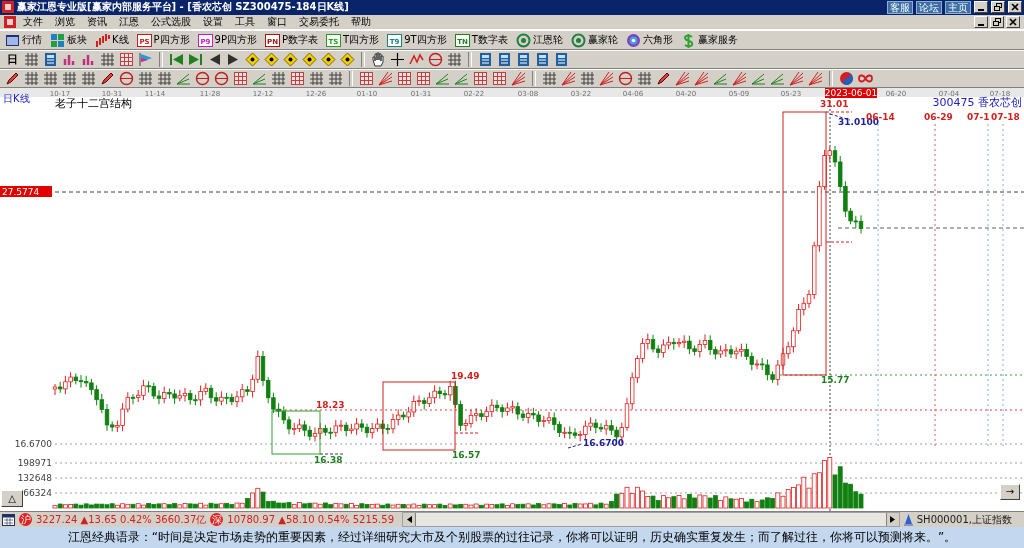  I want to click on scroll-right-button, so click(892, 520).